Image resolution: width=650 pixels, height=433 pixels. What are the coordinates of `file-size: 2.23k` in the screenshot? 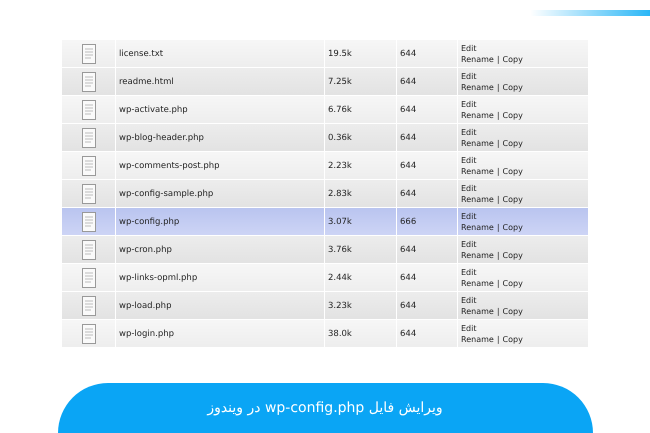 It's located at (361, 165).